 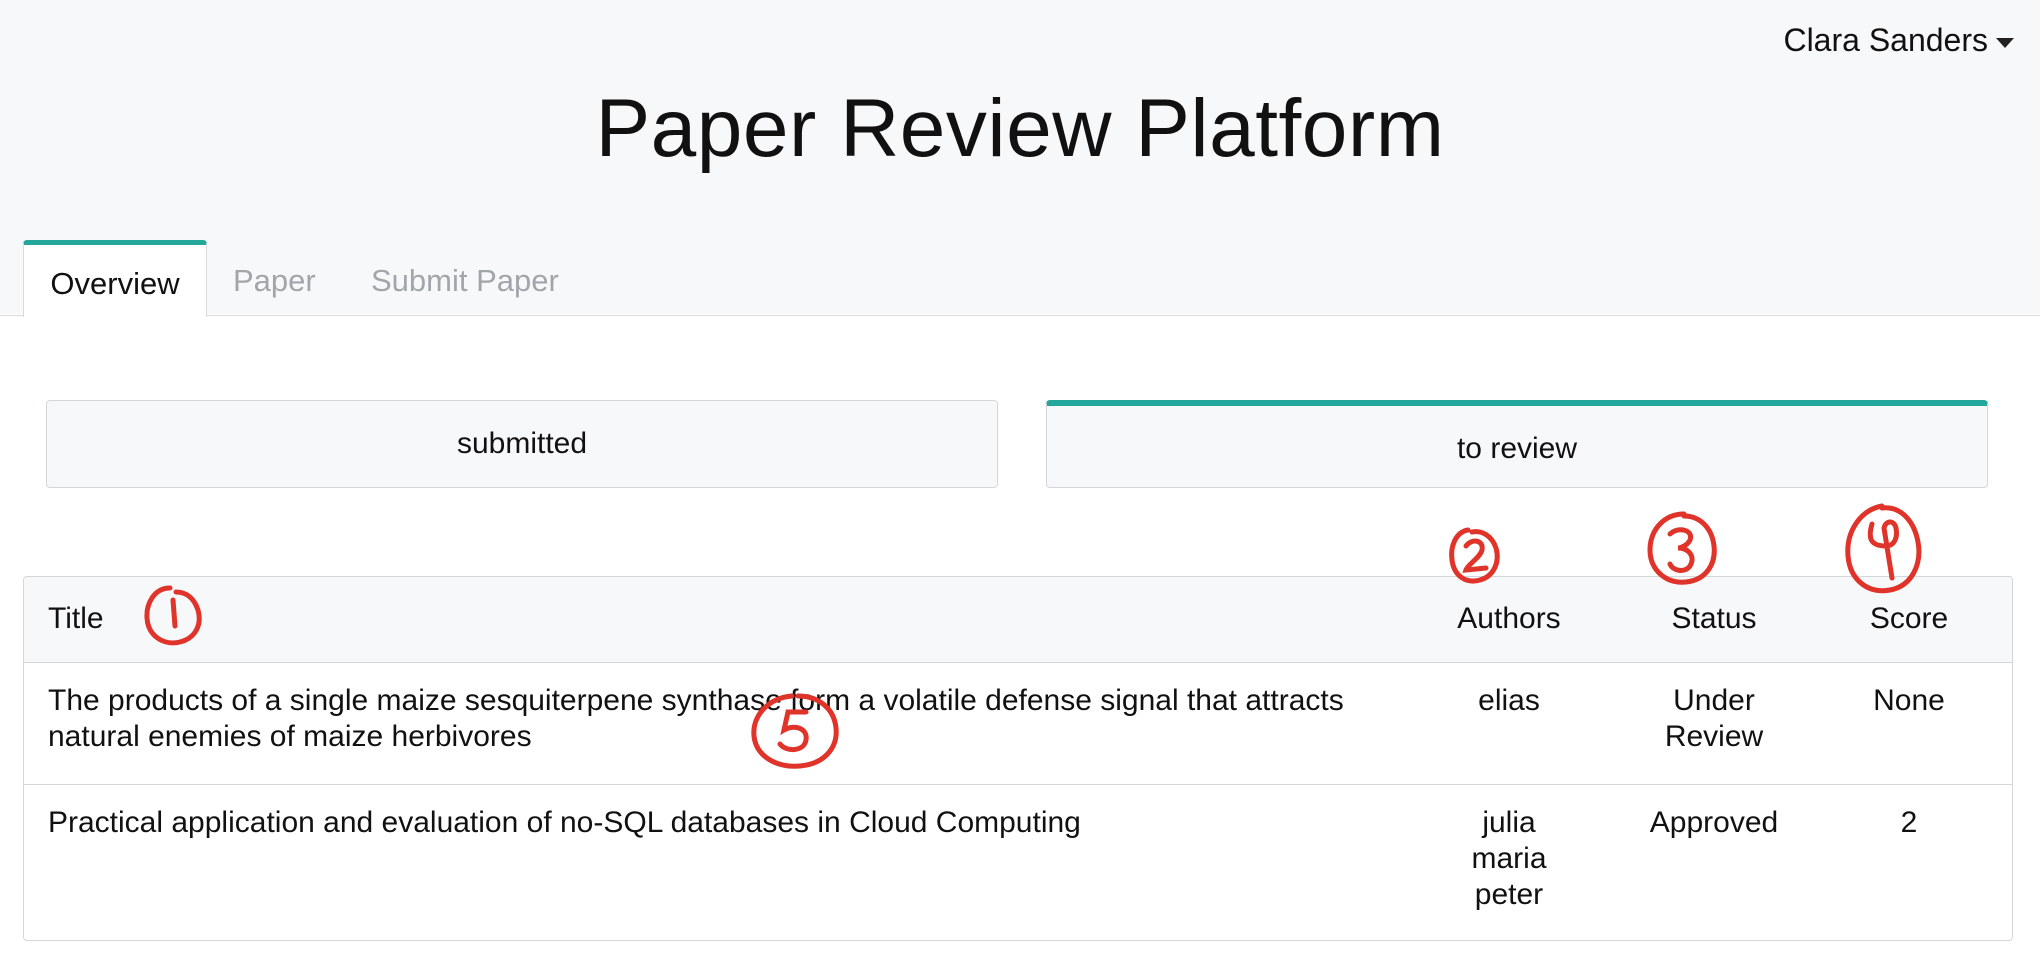 What do you see at coordinates (522, 444) in the screenshot?
I see `subtab-submitted: submitted` at bounding box center [522, 444].